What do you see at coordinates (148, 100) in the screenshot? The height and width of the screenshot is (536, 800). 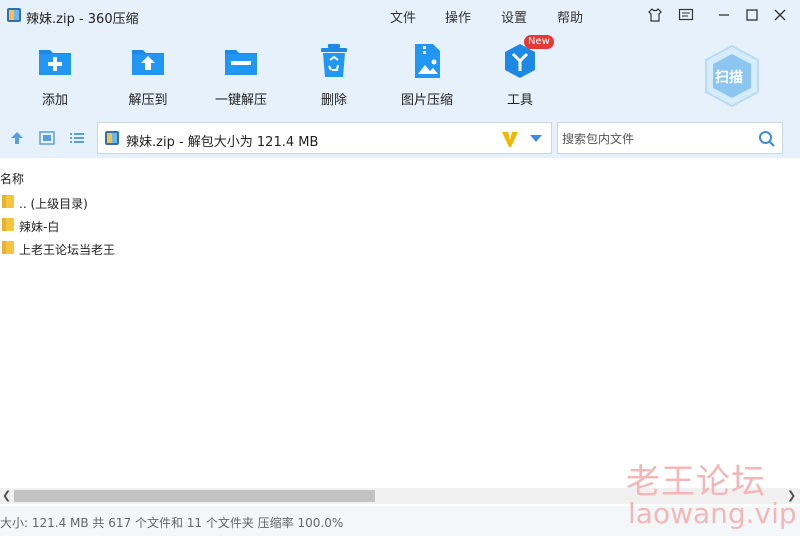 I see `extract-to-label: 解压到` at bounding box center [148, 100].